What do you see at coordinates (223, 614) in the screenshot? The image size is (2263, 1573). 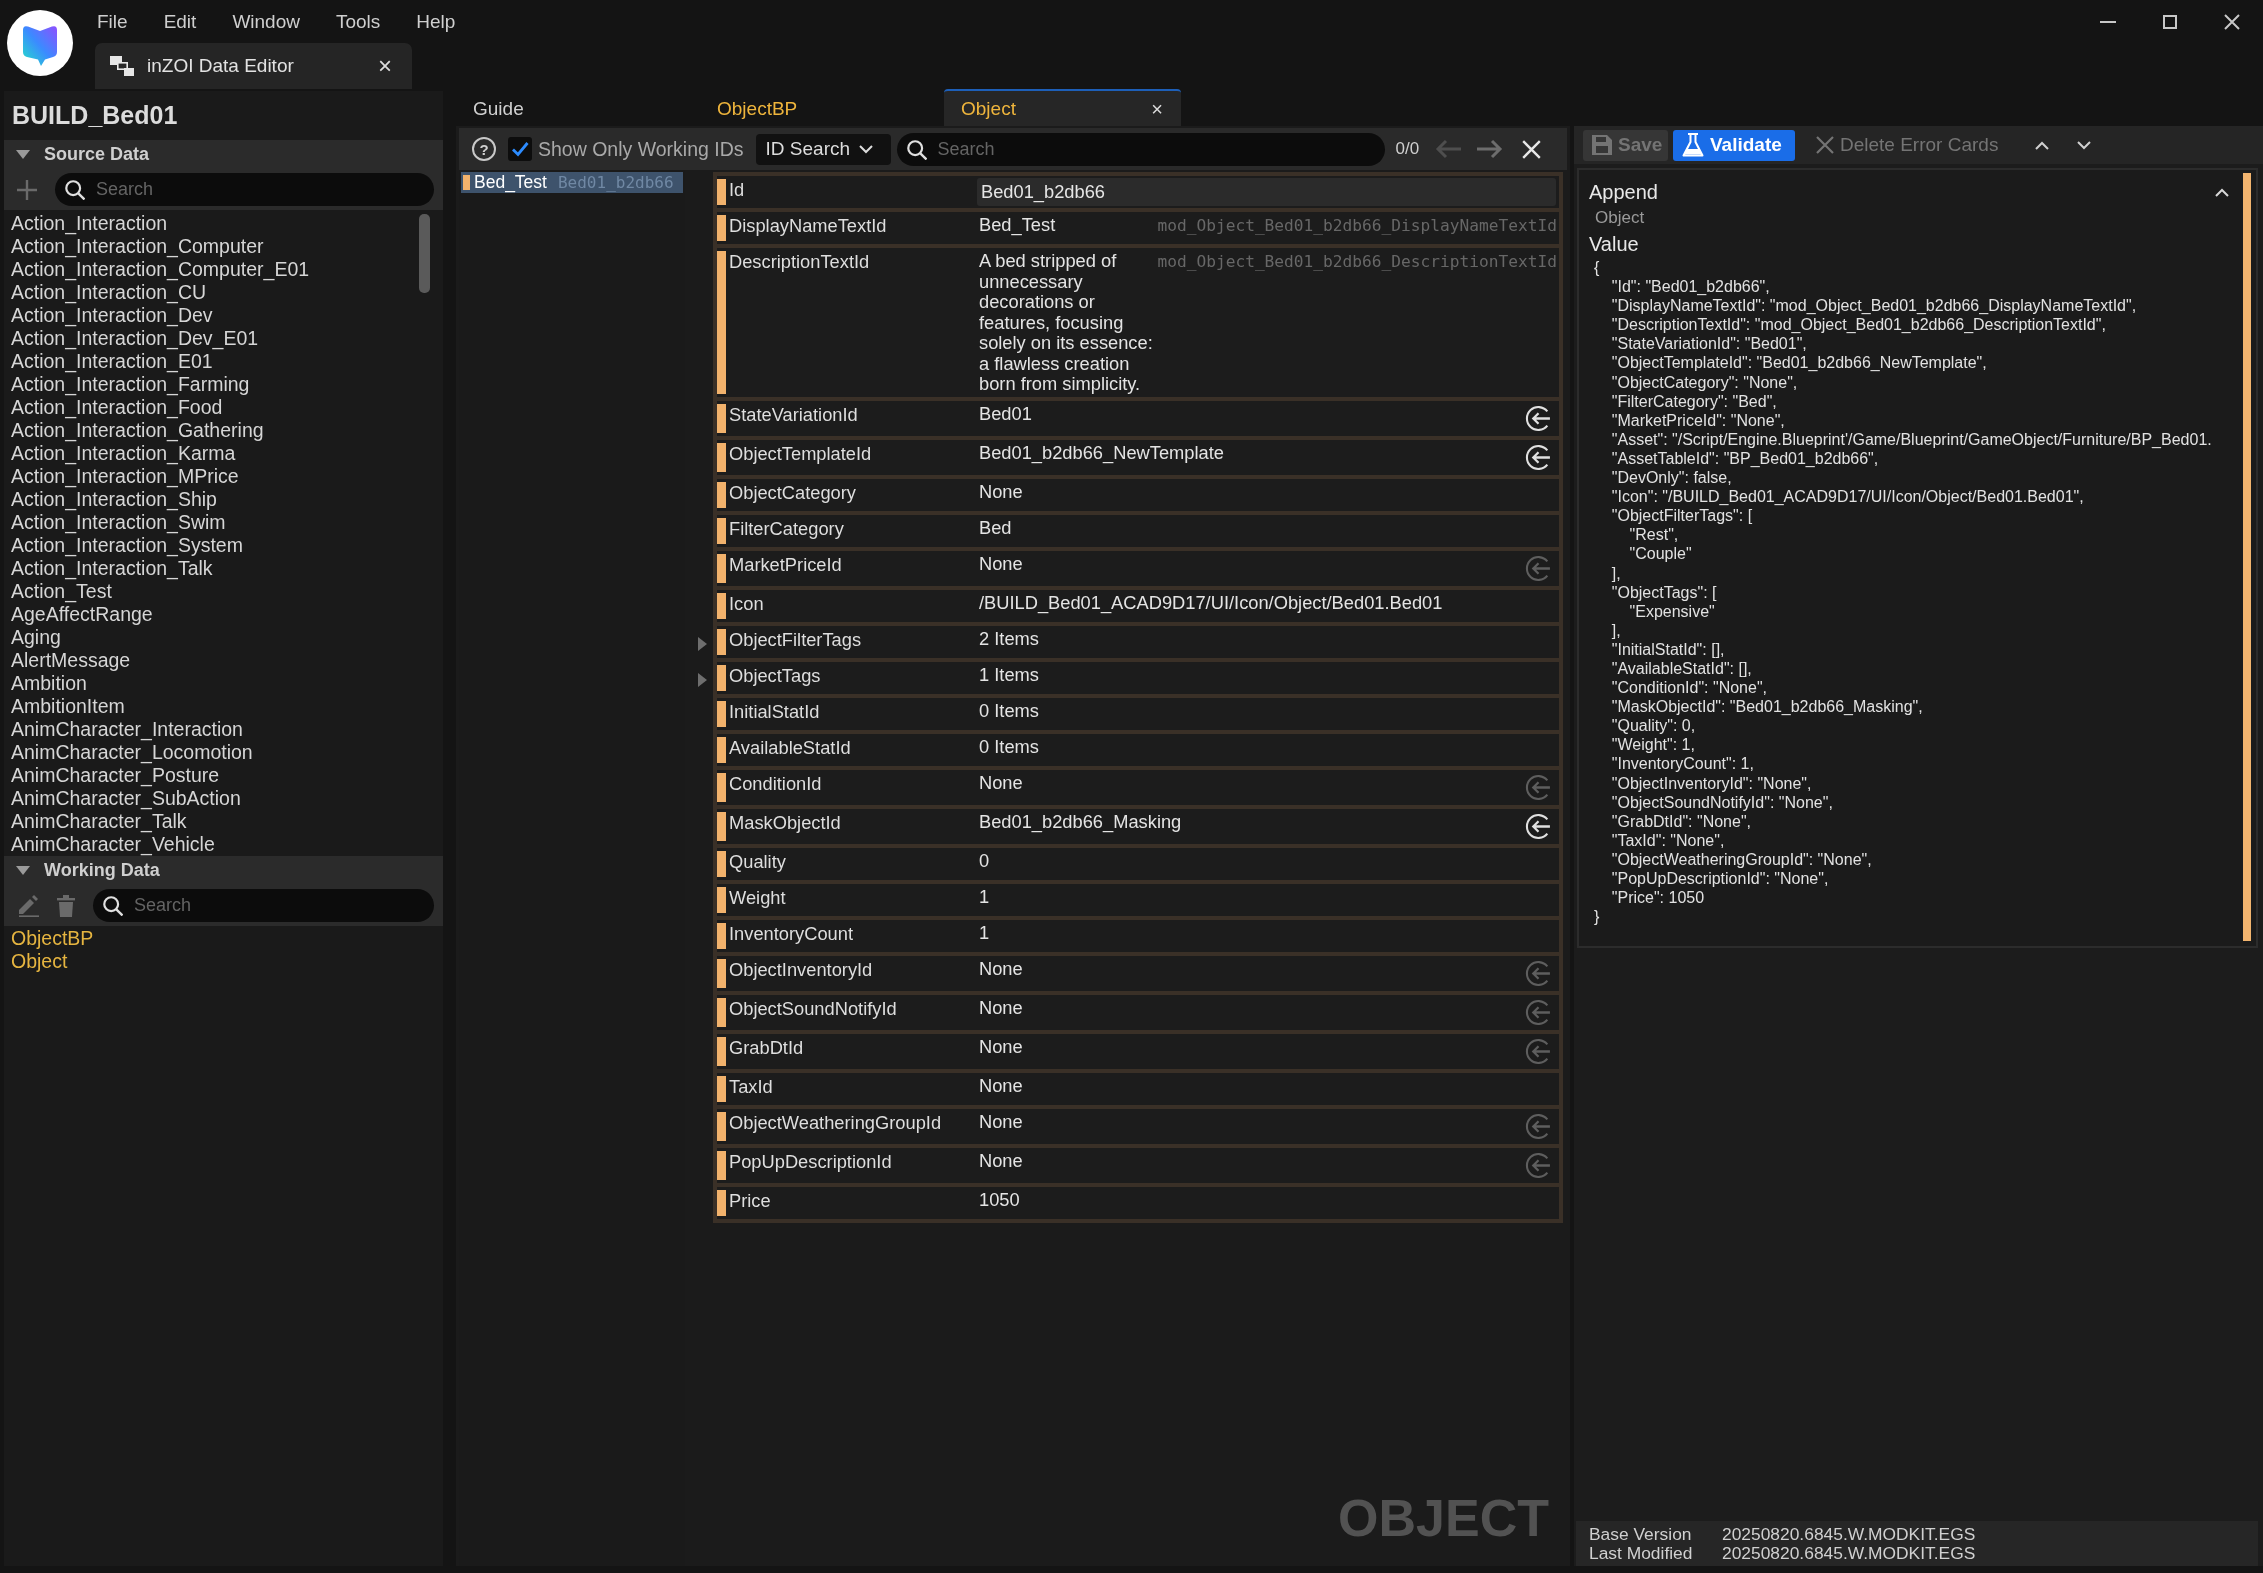 I see `list-item: AgeAffectRange` at bounding box center [223, 614].